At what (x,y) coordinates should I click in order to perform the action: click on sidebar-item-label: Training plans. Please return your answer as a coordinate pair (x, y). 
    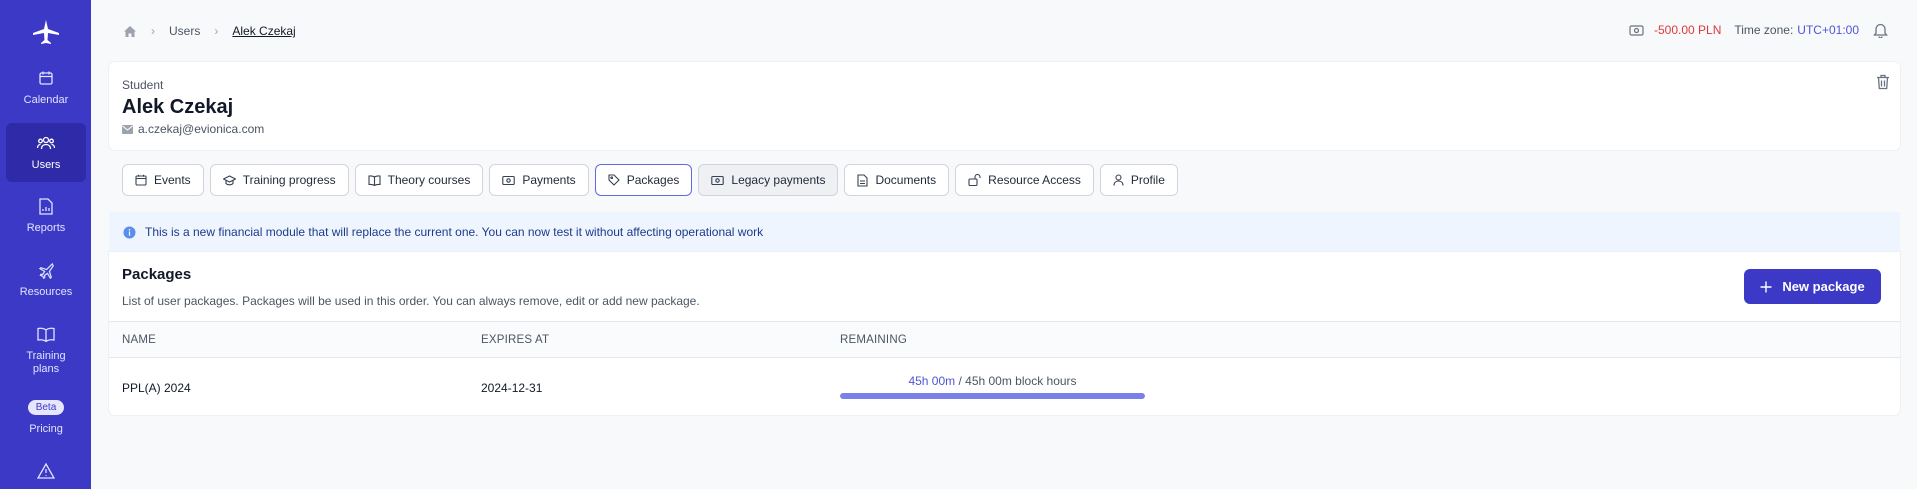
    Looking at the image, I should click on (46, 363).